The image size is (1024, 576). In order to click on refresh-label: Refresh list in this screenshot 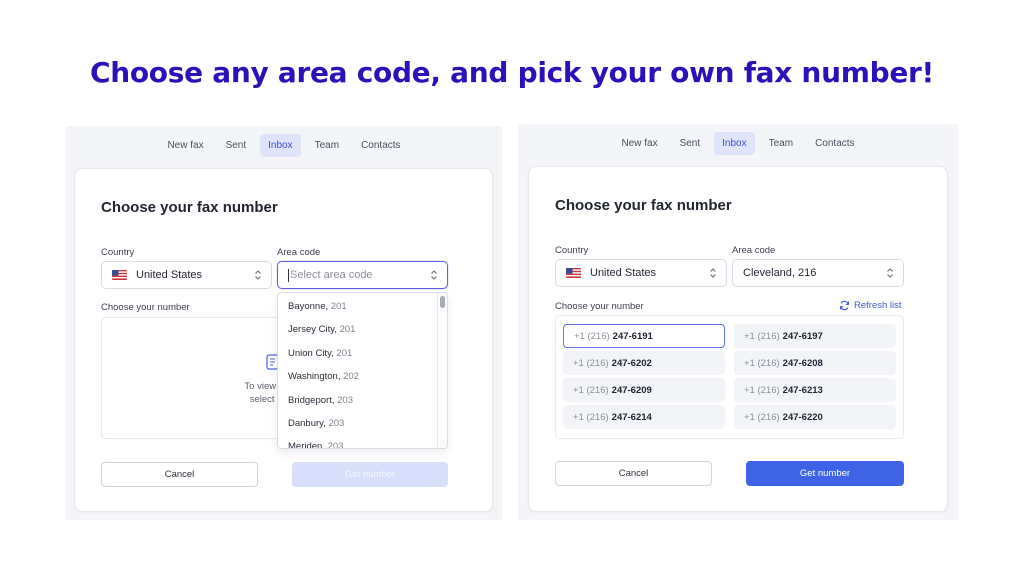, I will do `click(878, 305)`.